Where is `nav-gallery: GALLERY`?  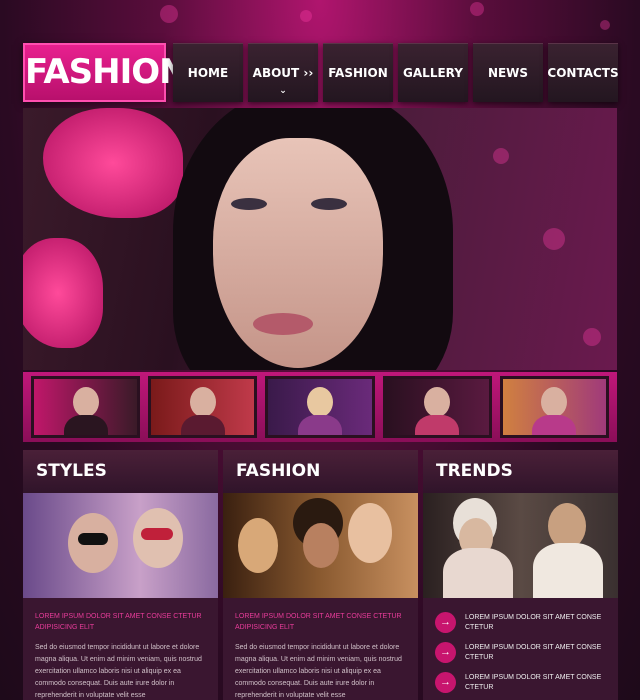
nav-gallery: GALLERY is located at coordinates (433, 72).